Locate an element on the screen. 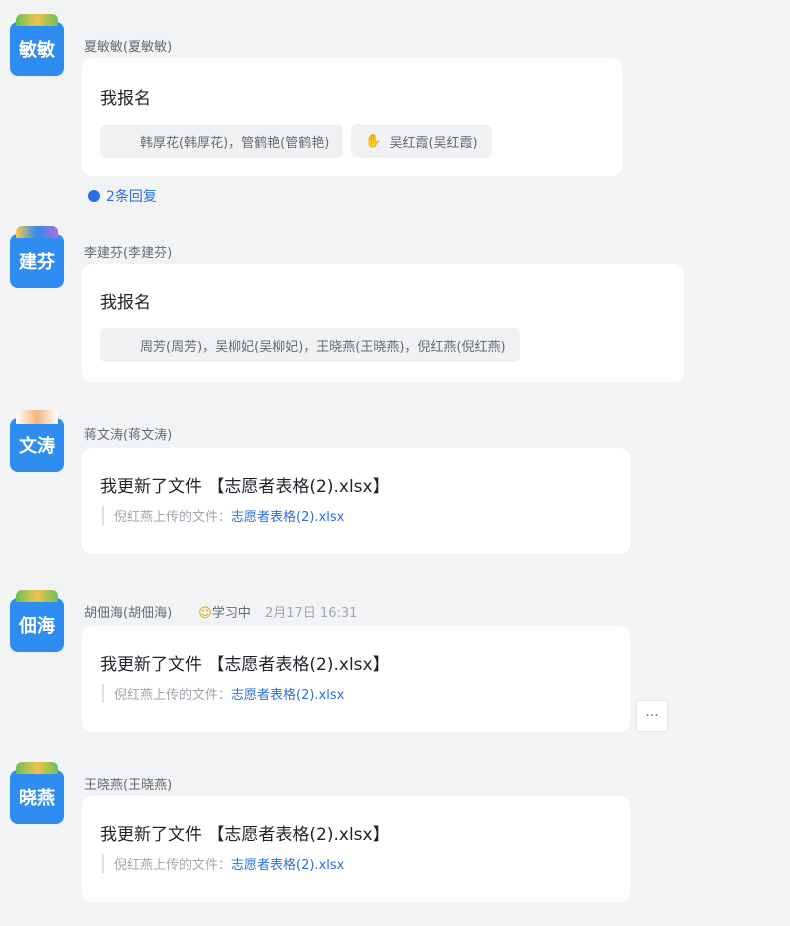 This screenshot has height=926, width=790. avatar: 敏敏 is located at coordinates (37, 45).